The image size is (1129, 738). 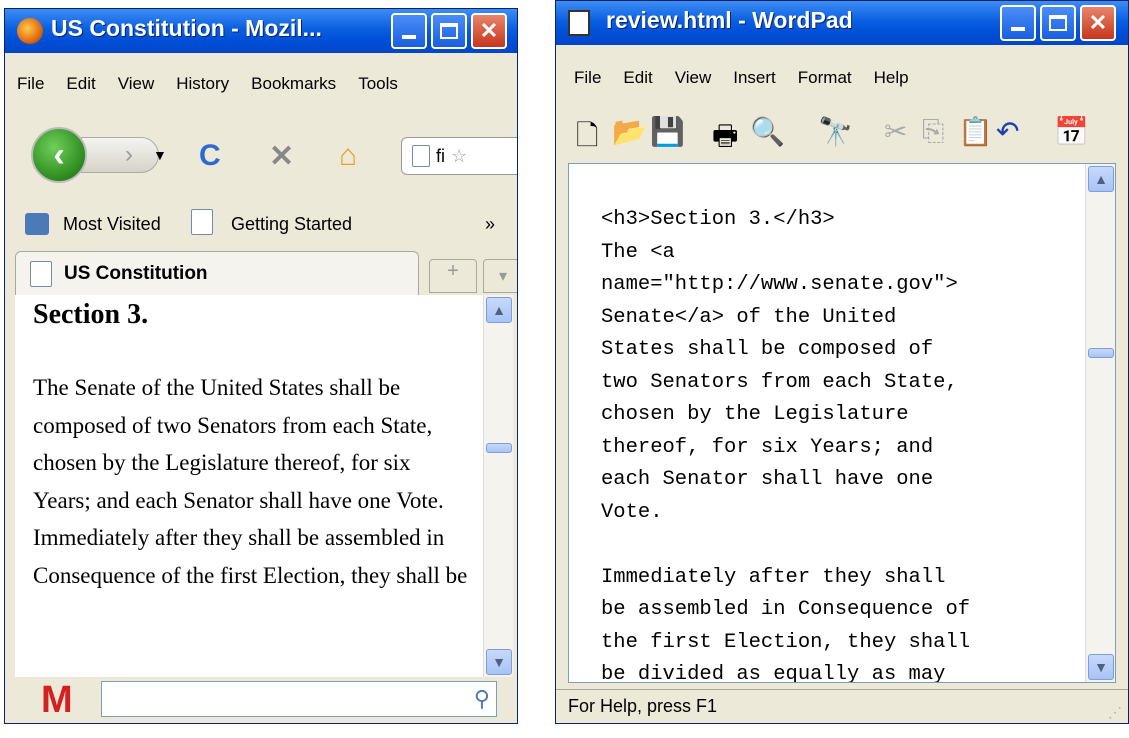 I want to click on most-visited-icon, so click(x=37, y=224).